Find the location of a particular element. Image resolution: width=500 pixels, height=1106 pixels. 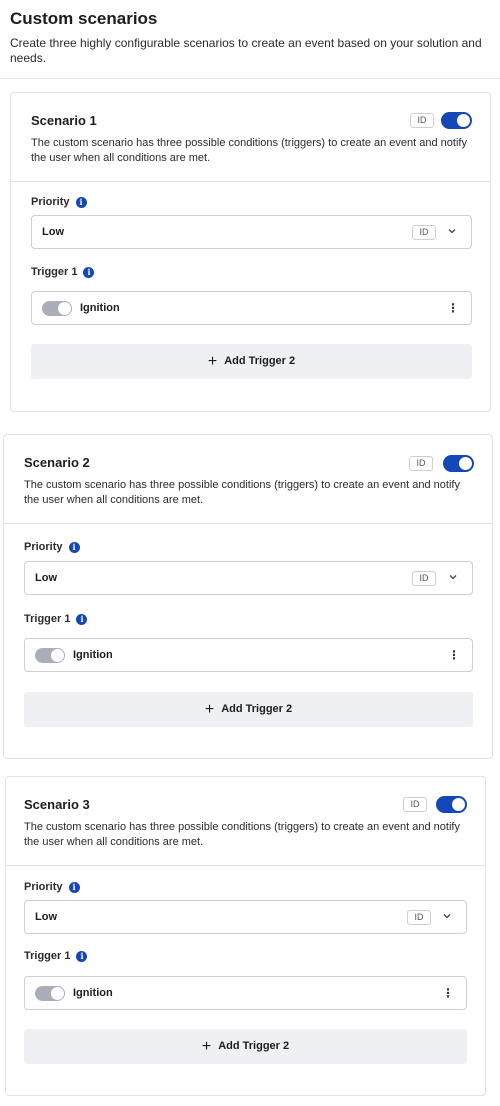

page-title: Custom scenarios is located at coordinates (84, 18).